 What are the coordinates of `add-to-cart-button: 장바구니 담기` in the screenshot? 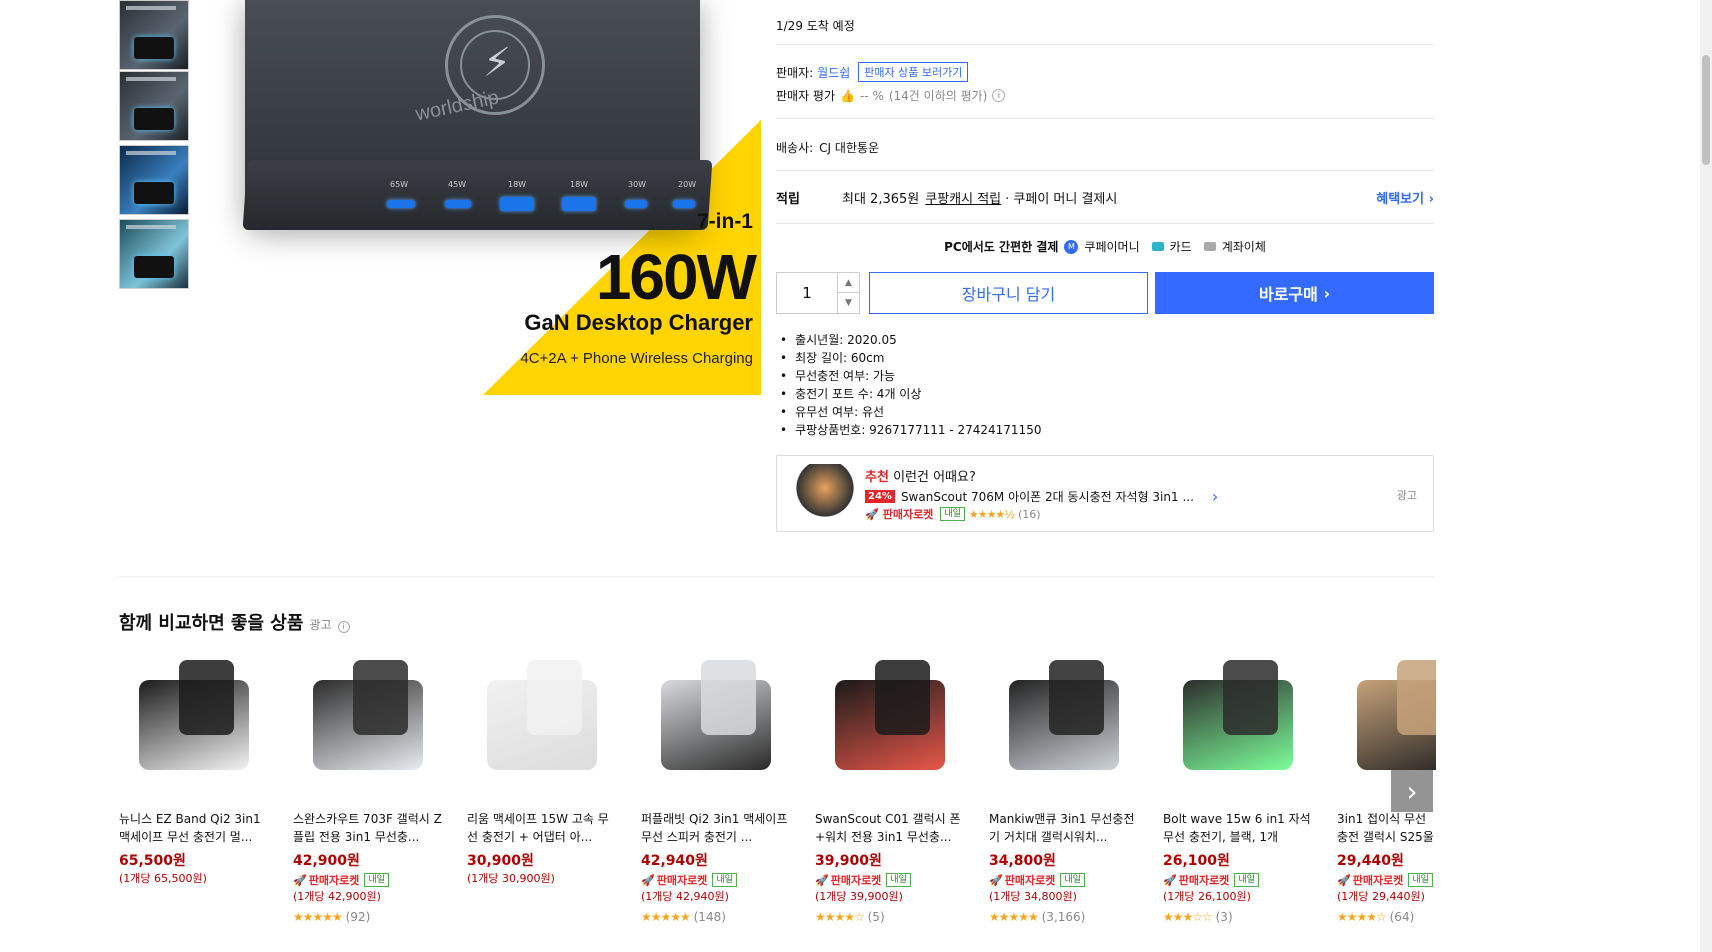 It's located at (1008, 293).